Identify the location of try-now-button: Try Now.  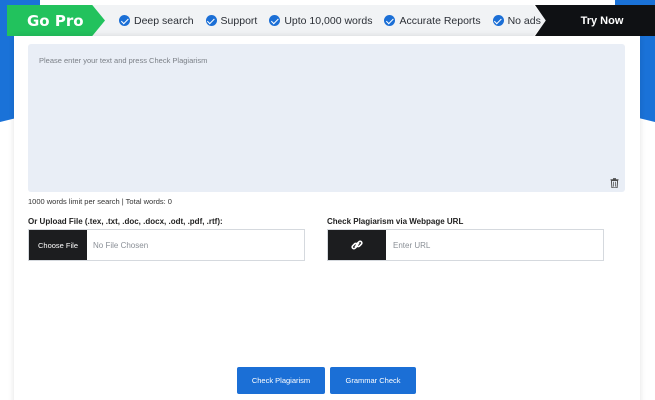
(595, 20).